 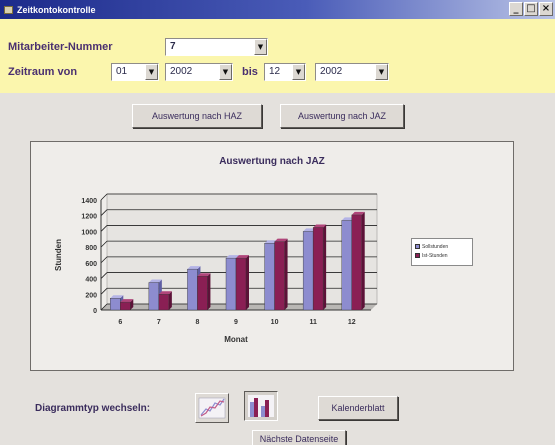 What do you see at coordinates (159, 322) in the screenshot?
I see `x-tick-label: 7` at bounding box center [159, 322].